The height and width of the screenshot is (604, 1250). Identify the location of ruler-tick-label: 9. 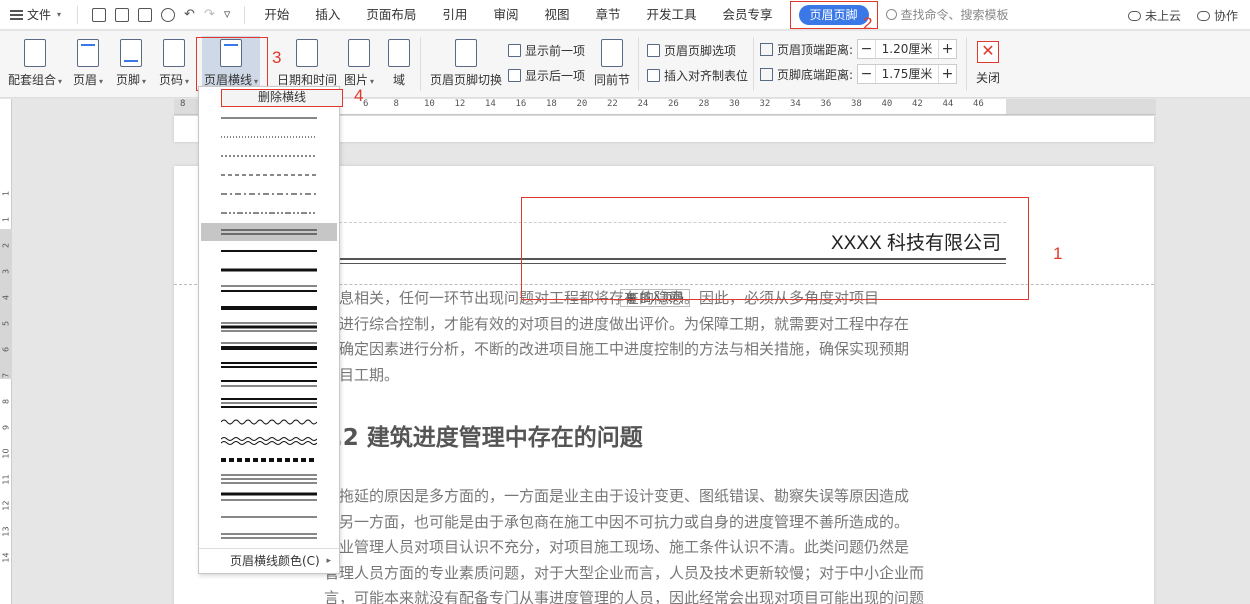
(6, 427).